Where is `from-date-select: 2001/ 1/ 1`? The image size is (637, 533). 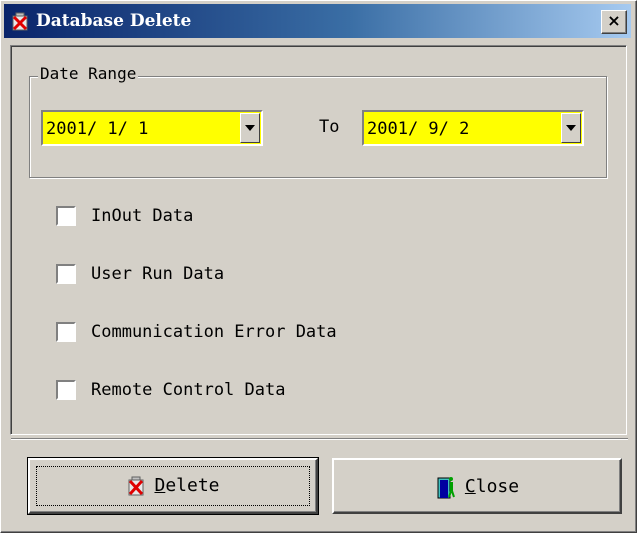
from-date-select: 2001/ 1/ 1 is located at coordinates (152, 128).